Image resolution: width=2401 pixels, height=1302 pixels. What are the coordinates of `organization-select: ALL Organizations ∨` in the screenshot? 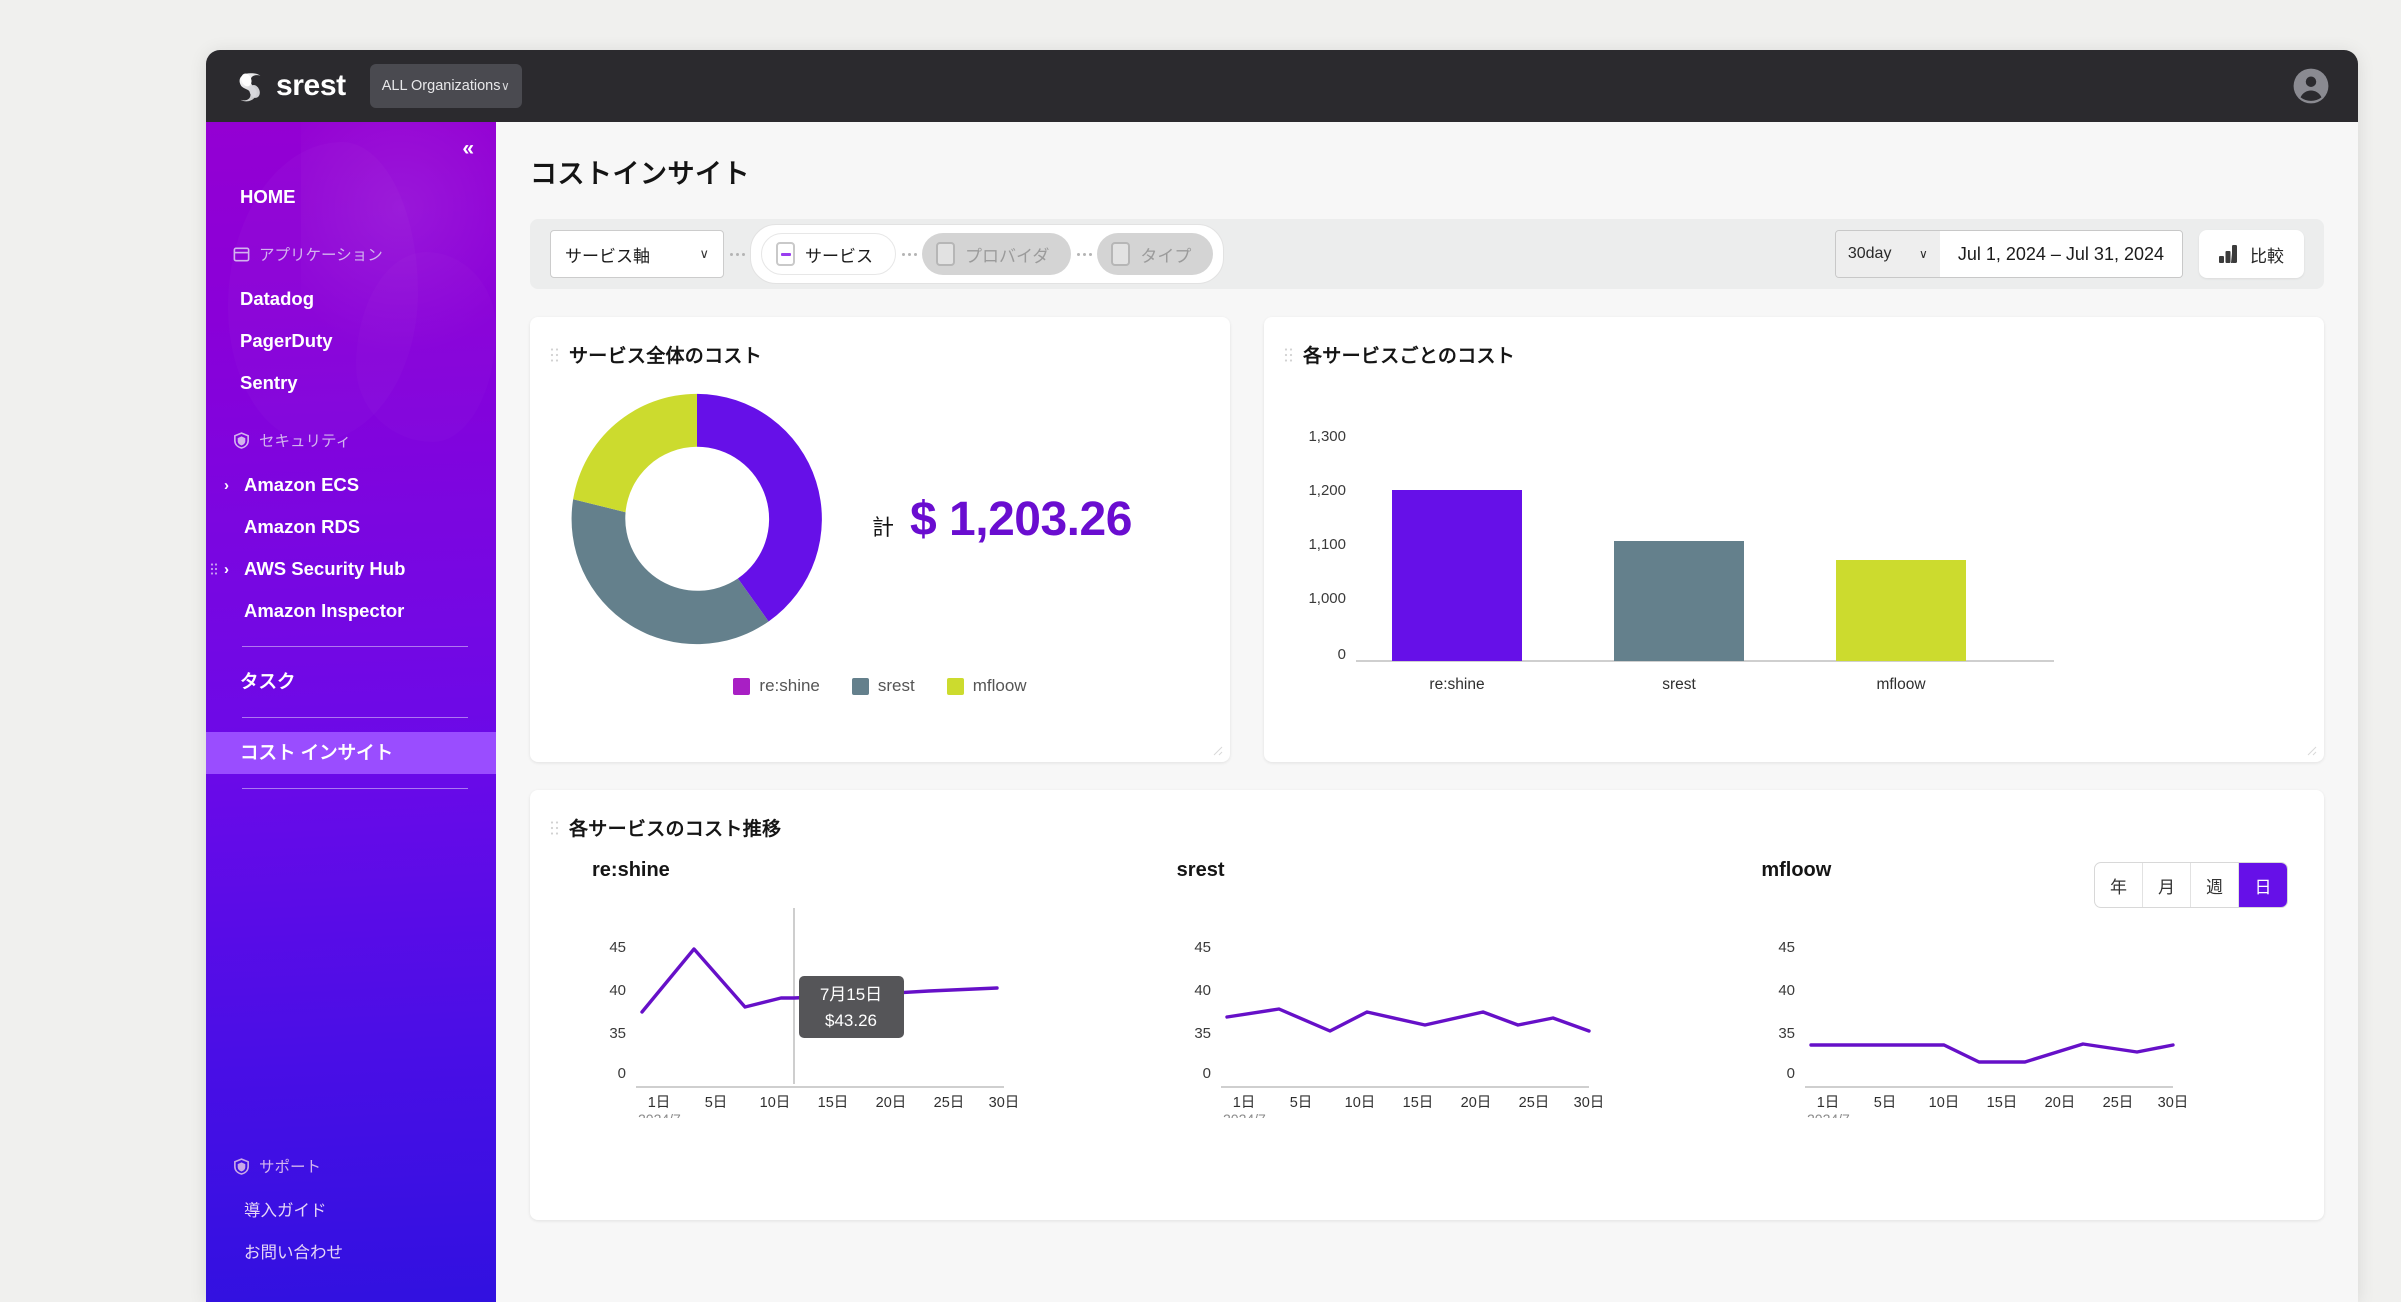 It's located at (445, 86).